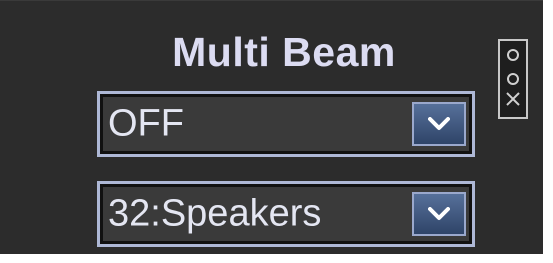 This screenshot has width=553, height=263. I want to click on speaker-count-dropdown-button, so click(439, 214).